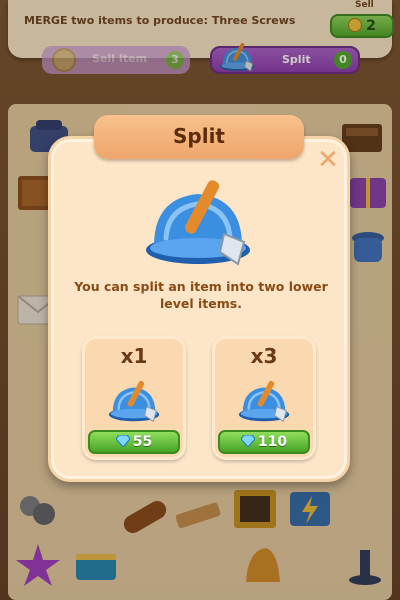 The image size is (400, 600). Describe the element at coordinates (134, 356) in the screenshot. I see `option-multiplier: x1` at that location.